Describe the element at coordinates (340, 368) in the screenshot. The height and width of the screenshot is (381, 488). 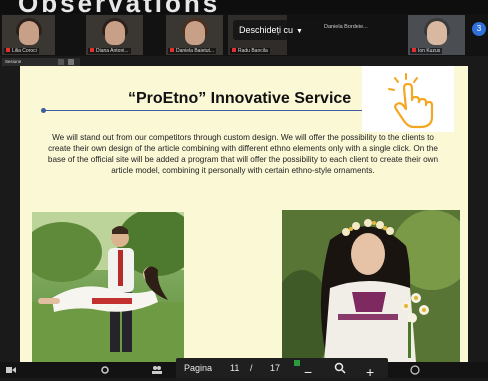
I see `search-icon` at that location.